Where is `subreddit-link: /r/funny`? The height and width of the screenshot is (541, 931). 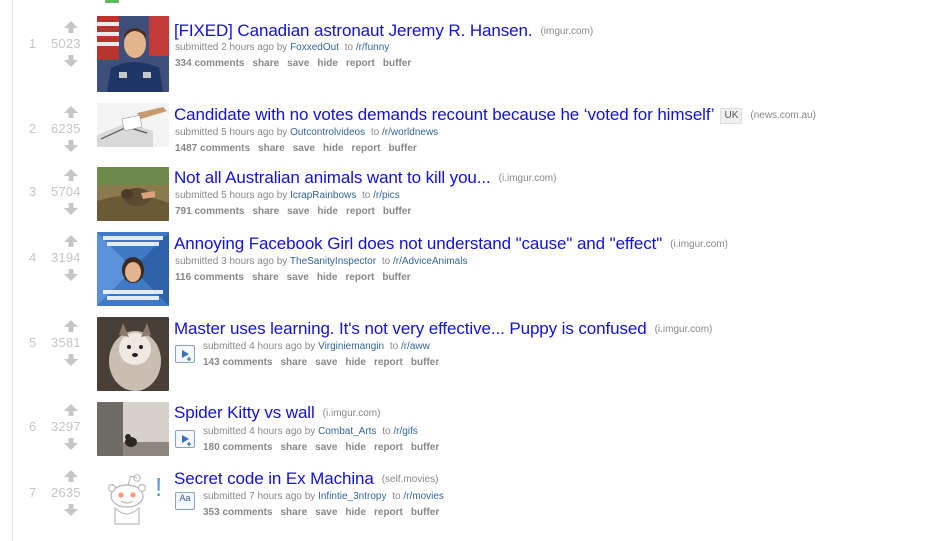
subreddit-link: /r/funny is located at coordinates (372, 47).